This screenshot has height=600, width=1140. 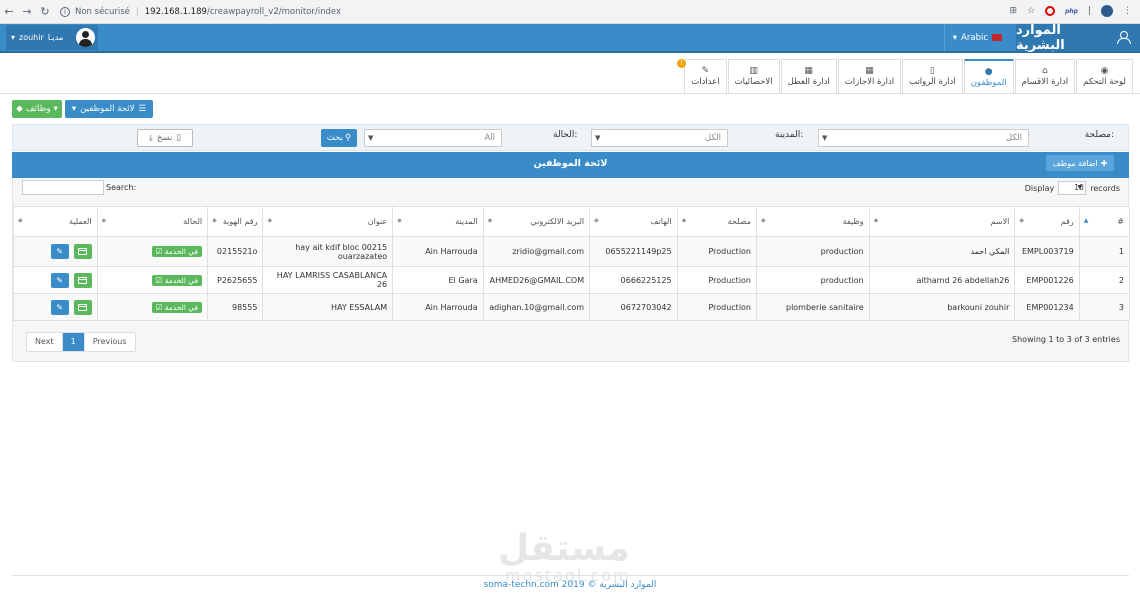 I want to click on column-header-9: رقم الهوية ◆, so click(x=235, y=221).